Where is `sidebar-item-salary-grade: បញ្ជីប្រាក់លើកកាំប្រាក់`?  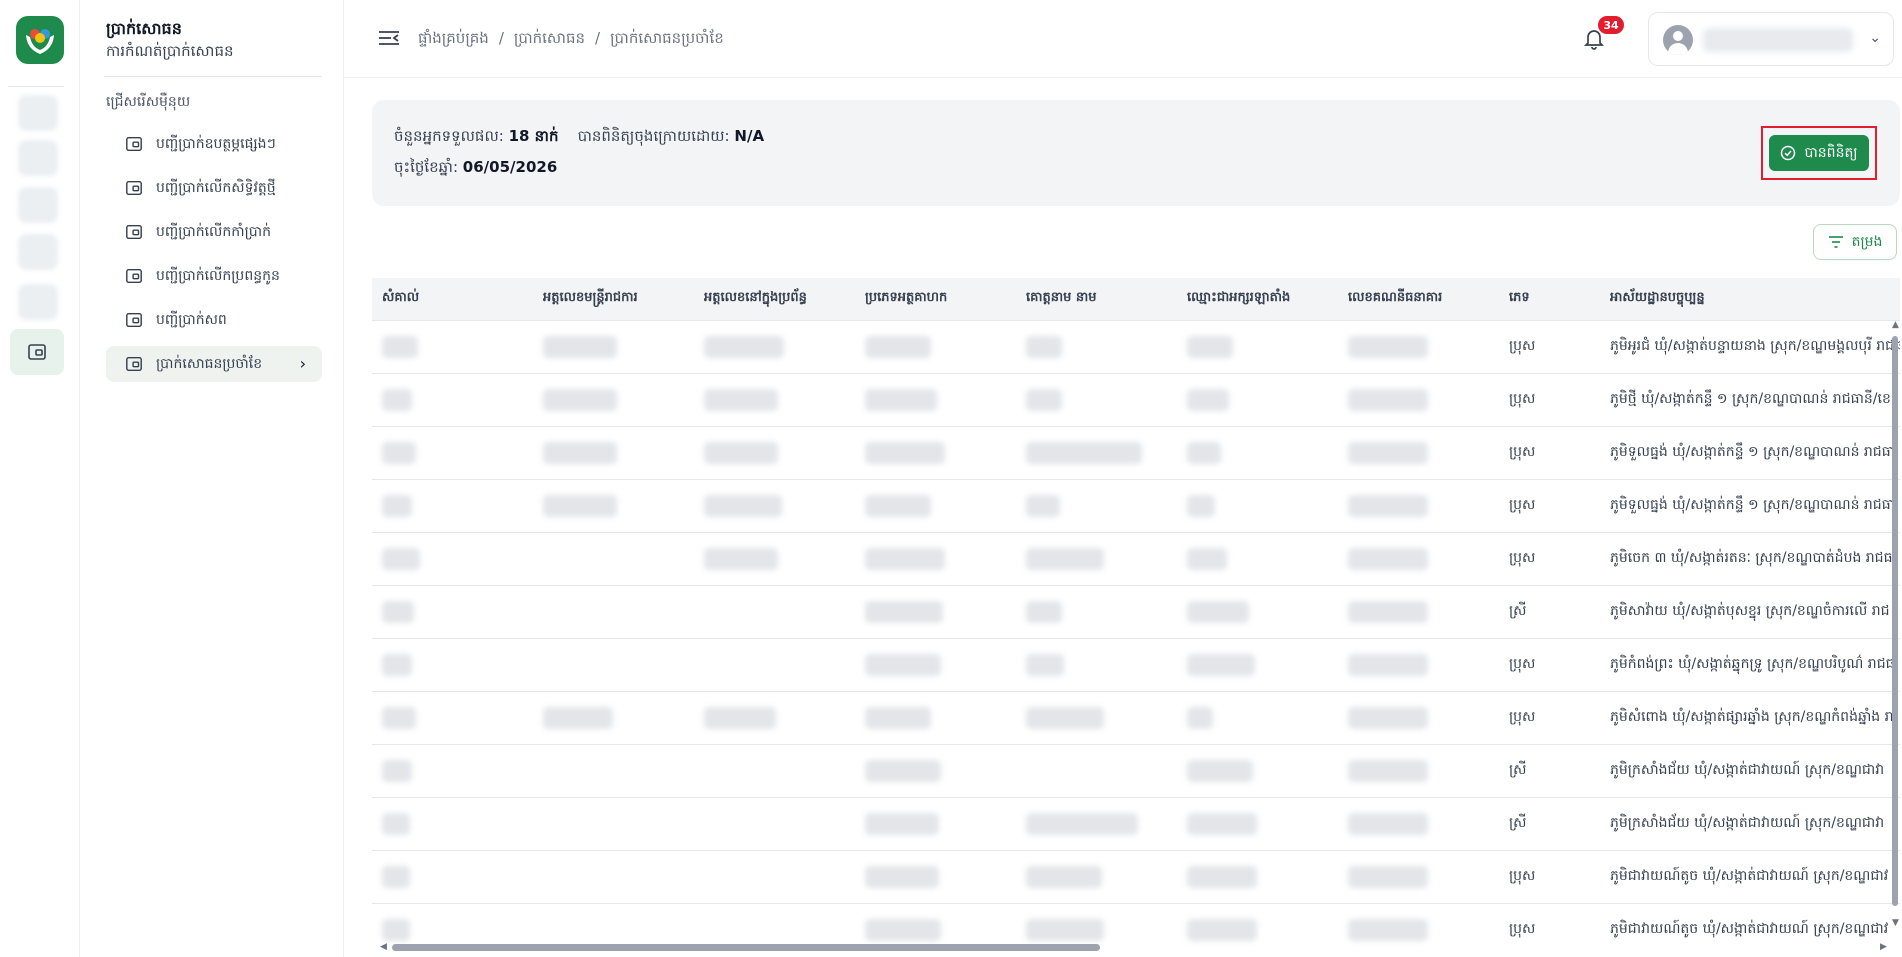
sidebar-item-salary-grade: បញ្ជីប្រាក់លើកកាំប្រាក់ is located at coordinates (214, 232).